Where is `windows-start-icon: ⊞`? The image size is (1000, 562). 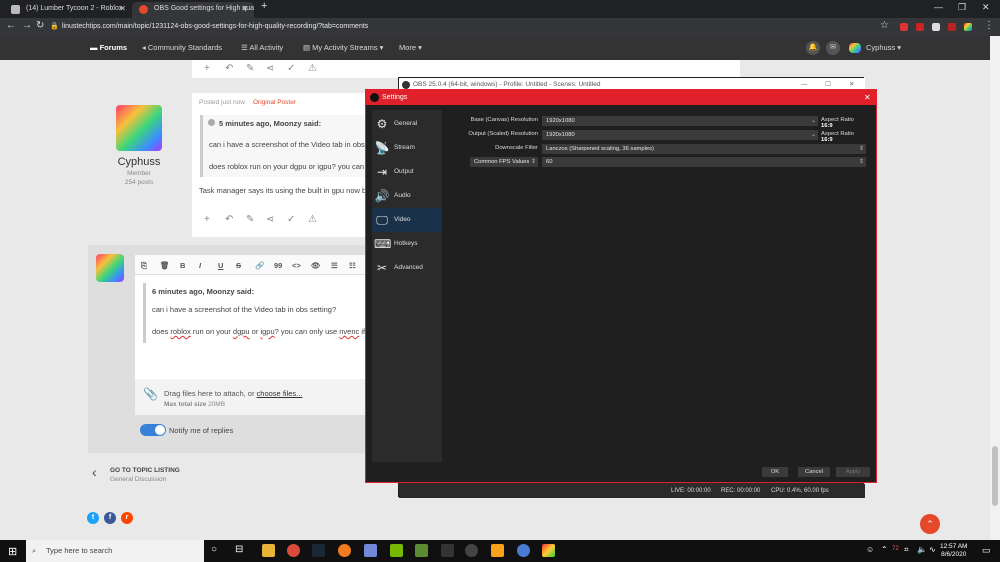
windows-start-icon: ⊞ is located at coordinates (12, 551).